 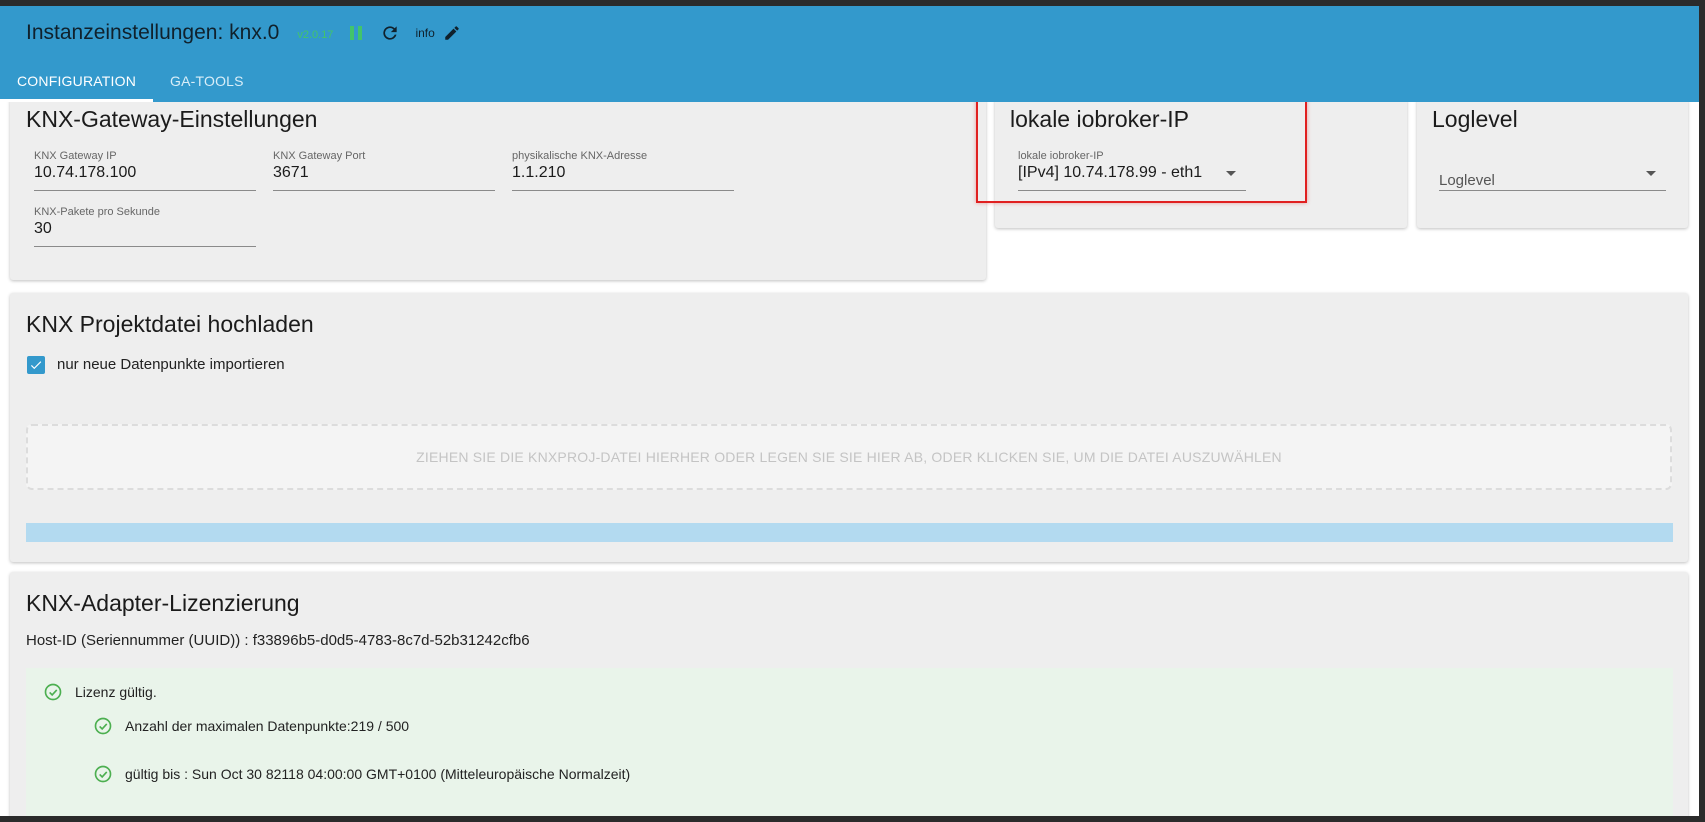 What do you see at coordinates (356, 33) in the screenshot?
I see `pause-icon` at bounding box center [356, 33].